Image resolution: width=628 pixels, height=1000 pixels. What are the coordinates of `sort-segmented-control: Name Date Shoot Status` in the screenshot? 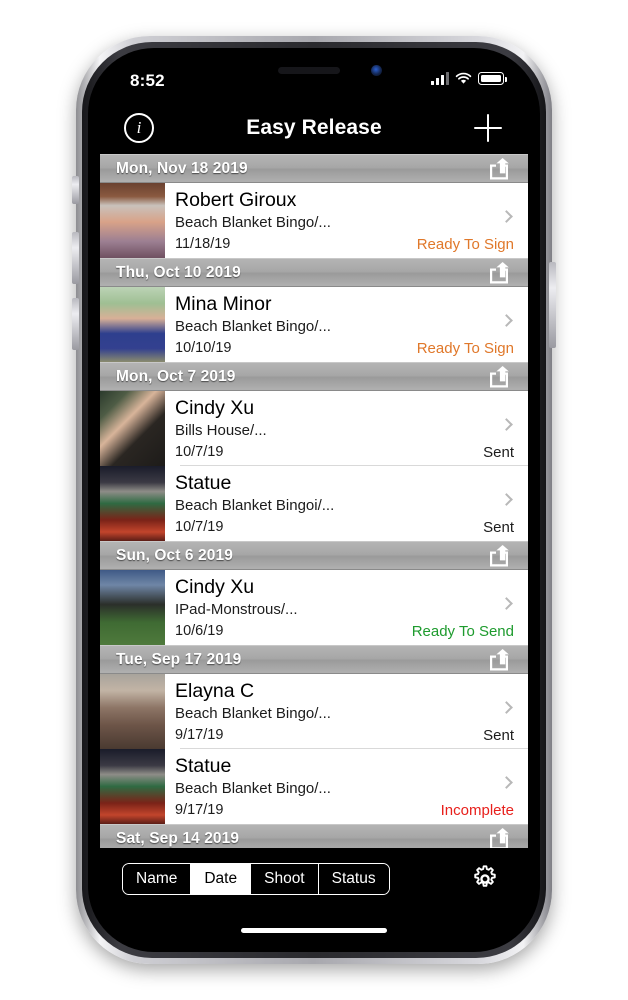 It's located at (256, 879).